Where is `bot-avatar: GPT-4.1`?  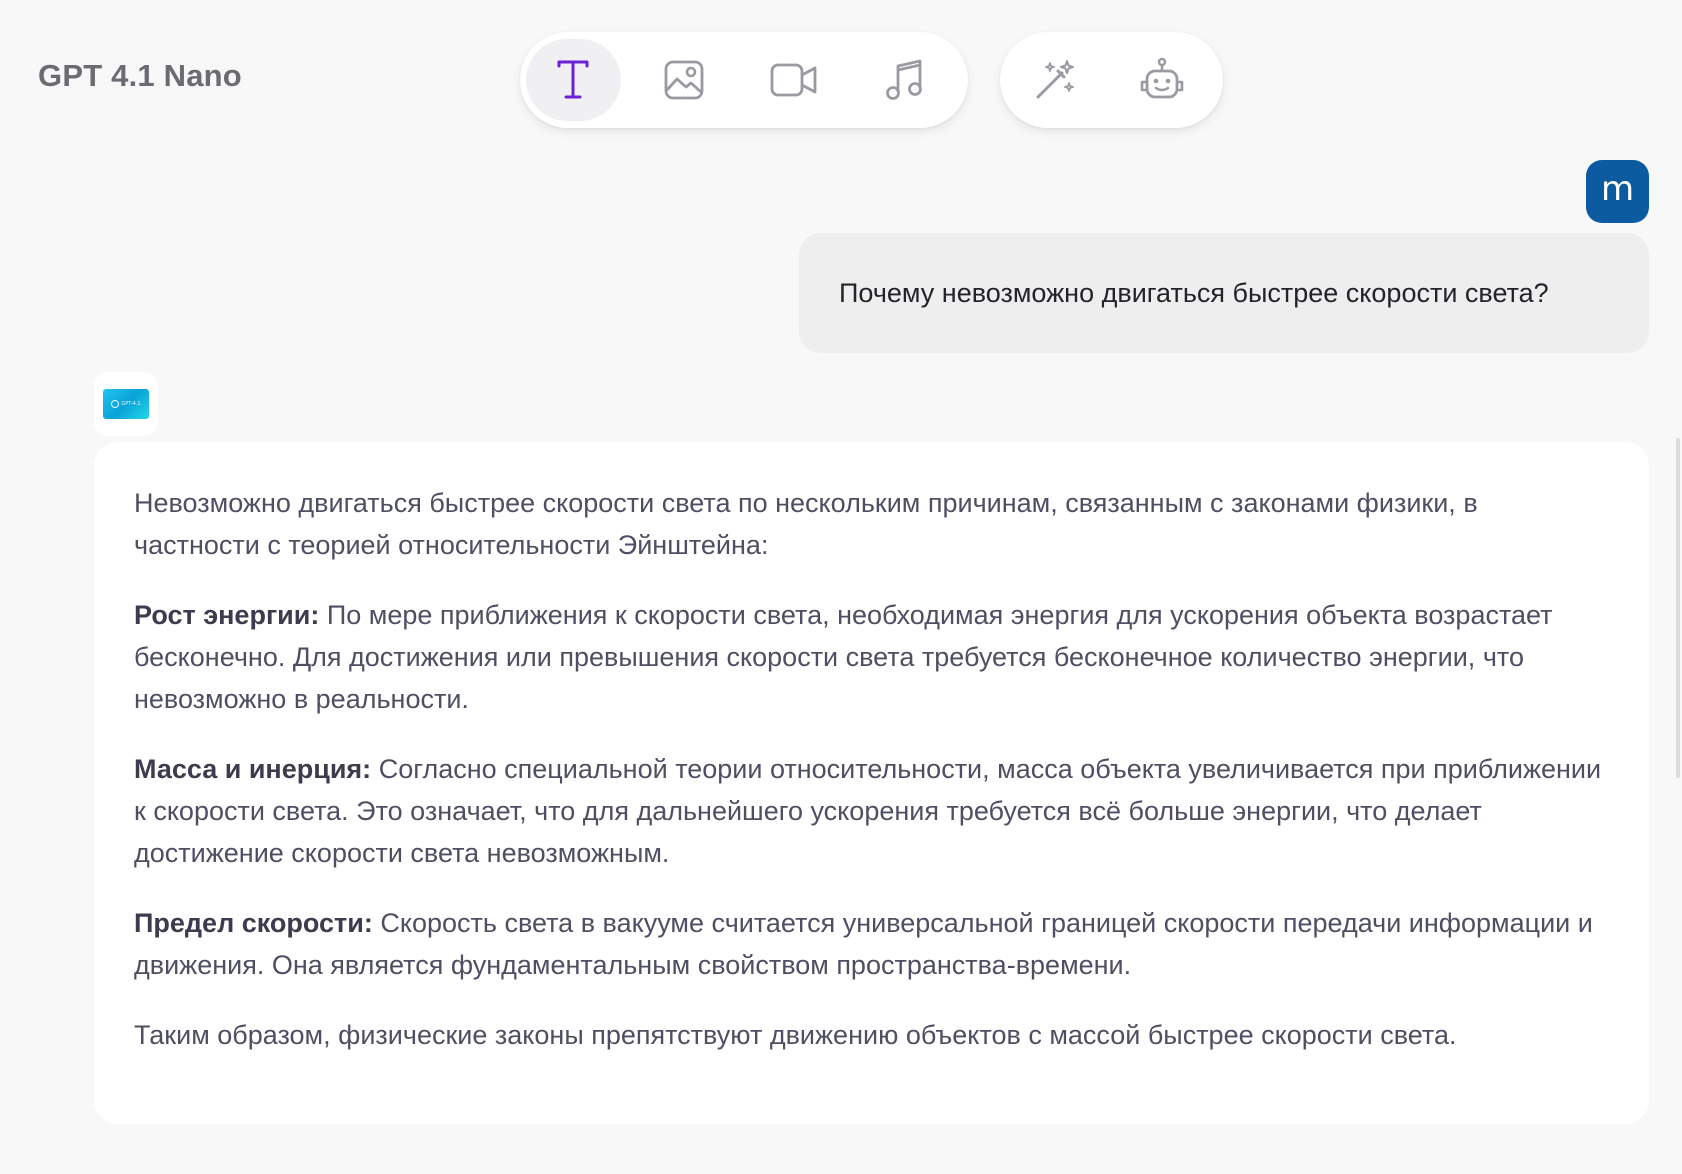 bot-avatar: GPT-4.1 is located at coordinates (126, 404).